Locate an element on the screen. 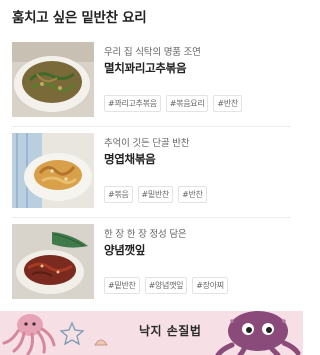  recipe-name: 멸치꽈리고추볶음 is located at coordinates (145, 68).